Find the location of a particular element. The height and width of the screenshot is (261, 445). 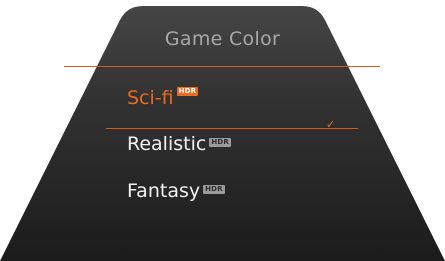

menu-item-label: Realistic is located at coordinates (167, 144).